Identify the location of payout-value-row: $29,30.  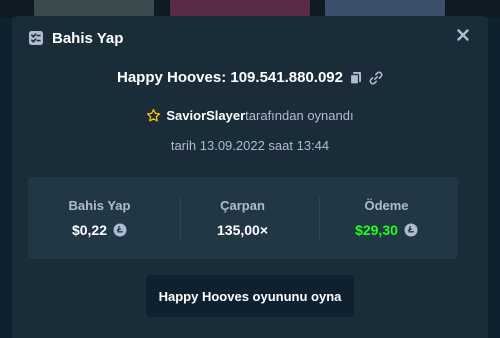
(386, 230).